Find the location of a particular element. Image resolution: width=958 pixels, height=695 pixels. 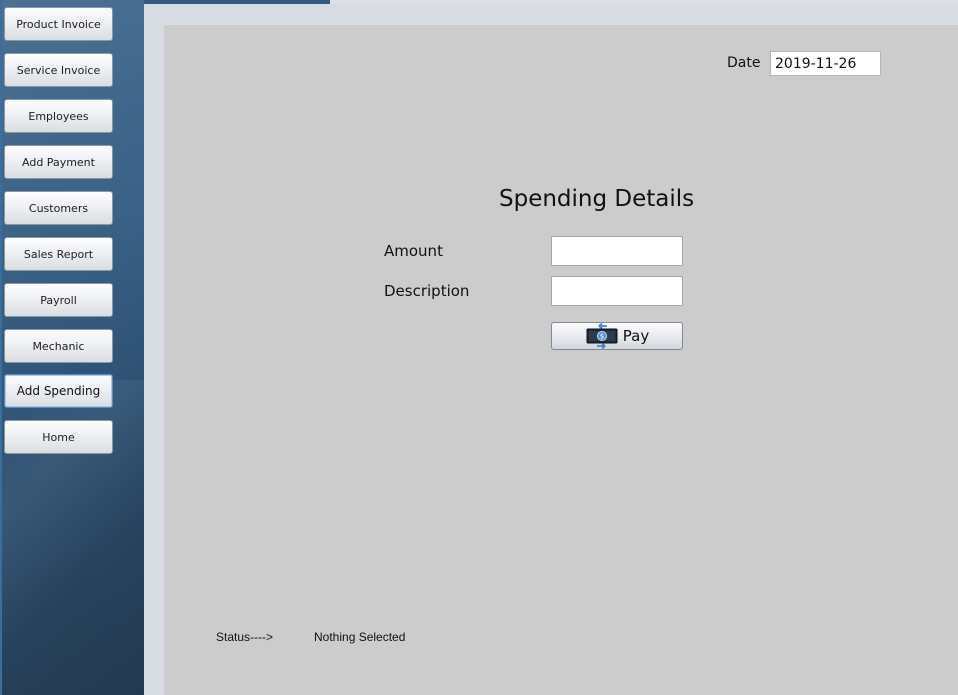

sidebar-item-customers: Customers is located at coordinates (58, 208).